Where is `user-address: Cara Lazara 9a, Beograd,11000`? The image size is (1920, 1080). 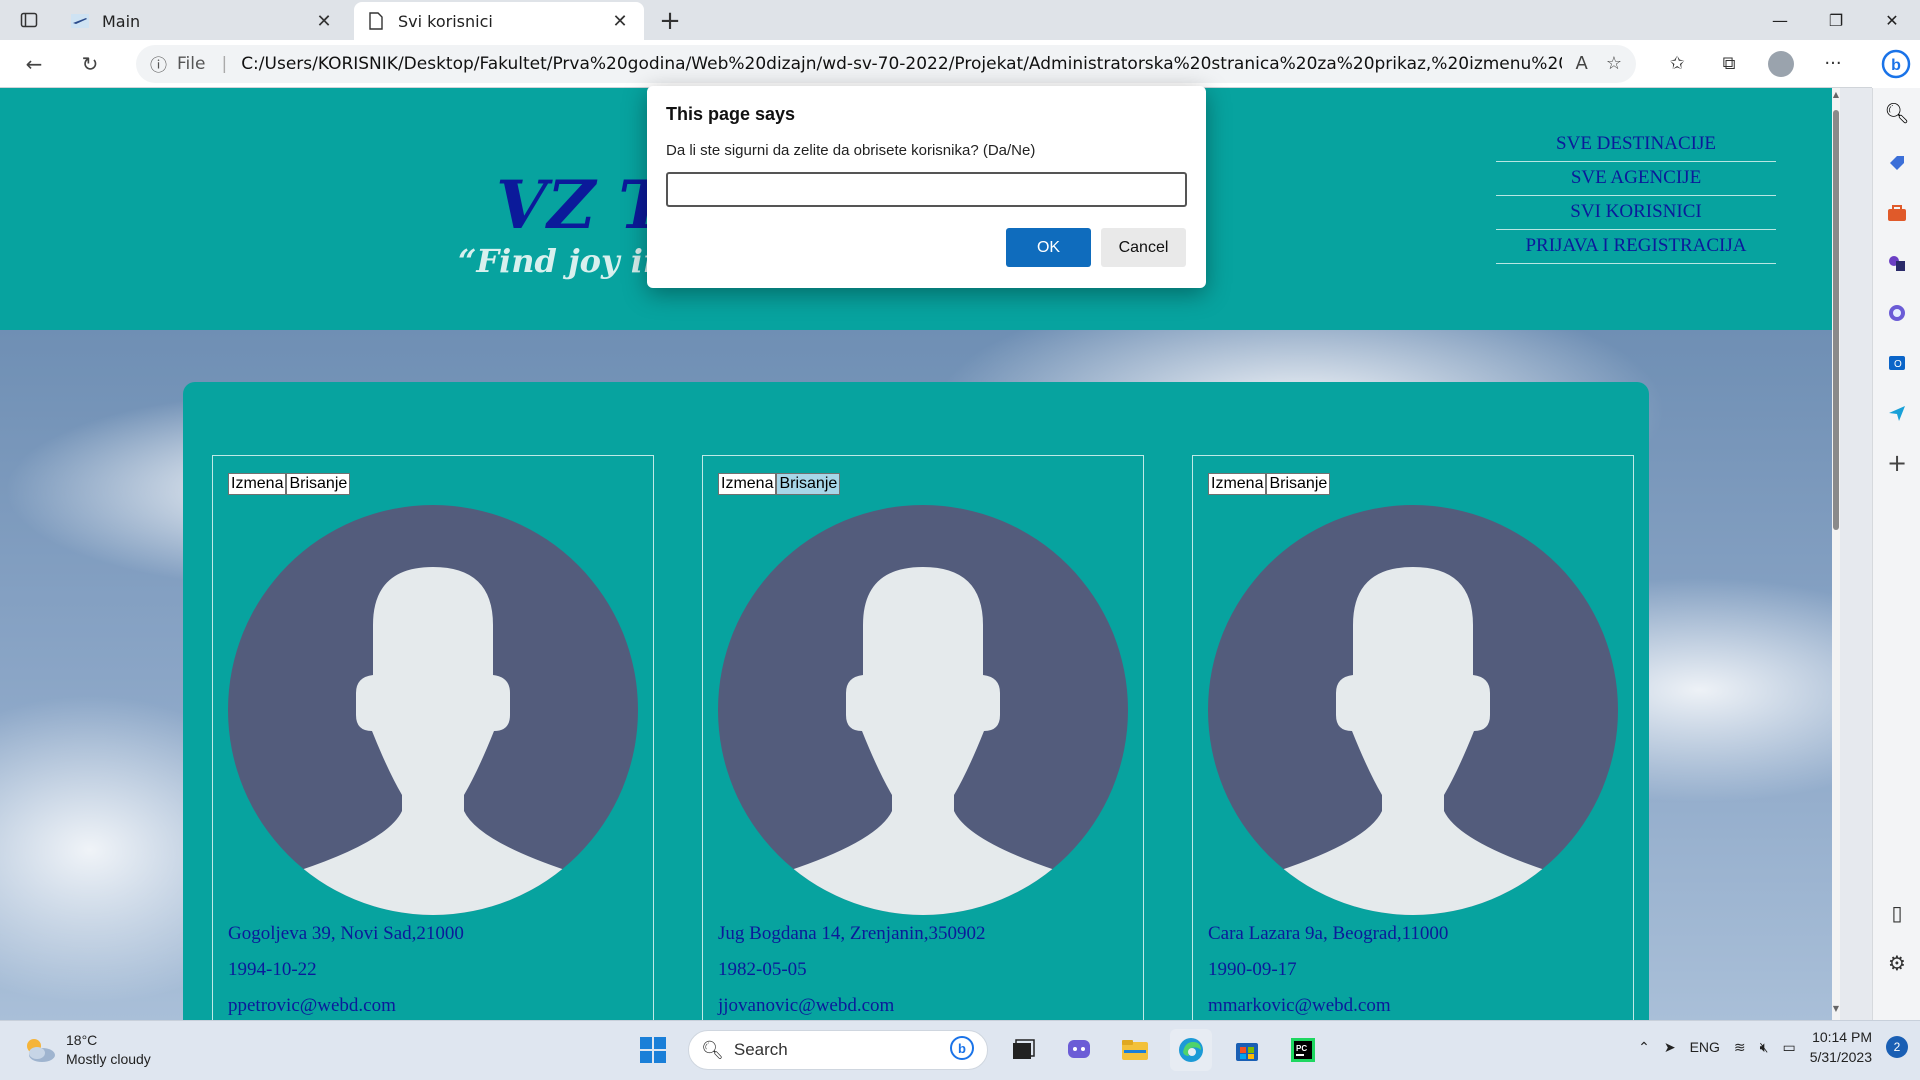 user-address: Cara Lazara 9a, Beograd,11000 is located at coordinates (1328, 933).